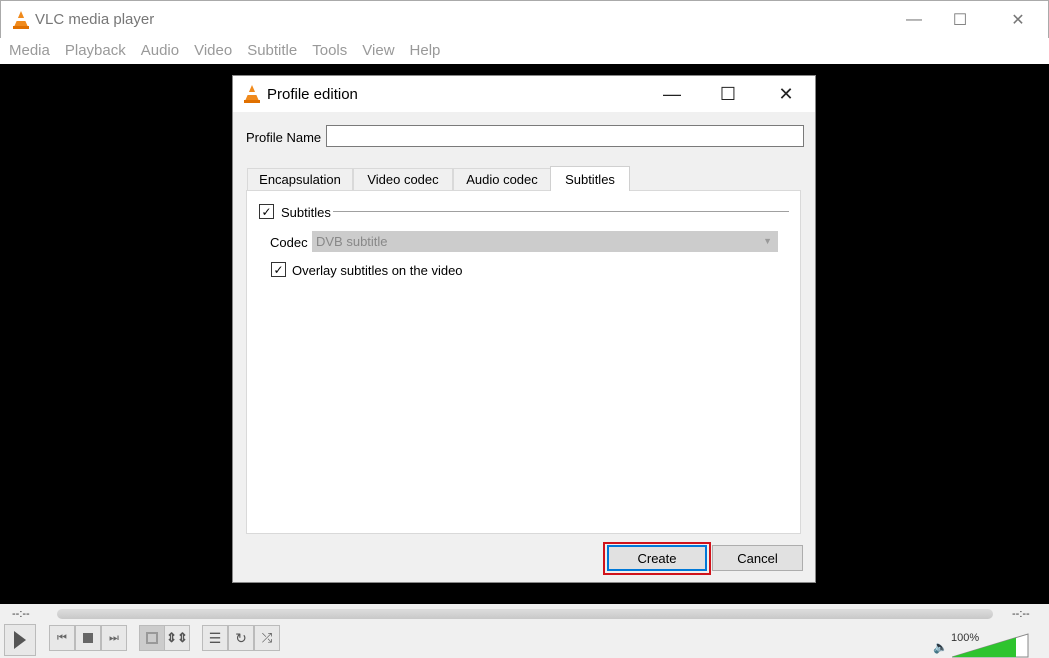 The width and height of the screenshot is (1049, 658). I want to click on loop-icon: ↻, so click(241, 637).